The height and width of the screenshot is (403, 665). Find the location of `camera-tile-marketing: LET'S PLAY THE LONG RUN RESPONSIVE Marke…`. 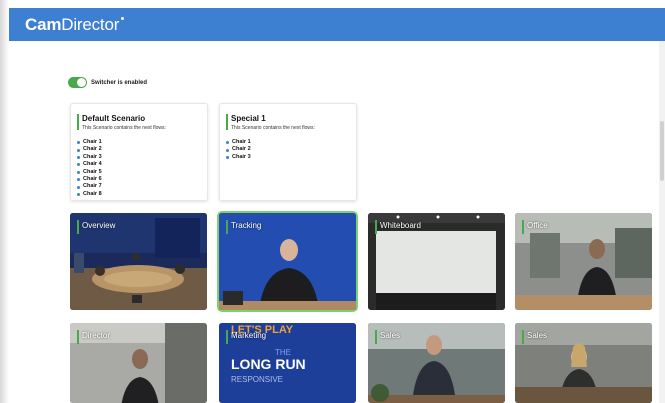

camera-tile-marketing: LET'S PLAY THE LONG RUN RESPONSIVE Marke… is located at coordinates (287, 363).